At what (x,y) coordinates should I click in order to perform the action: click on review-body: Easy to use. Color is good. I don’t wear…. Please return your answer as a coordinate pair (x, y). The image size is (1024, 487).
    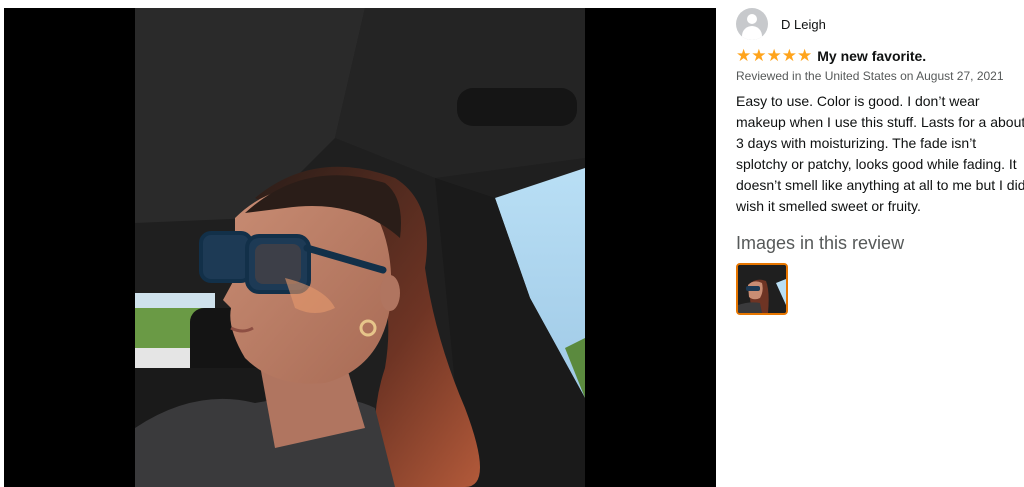
    Looking at the image, I should click on (880, 153).